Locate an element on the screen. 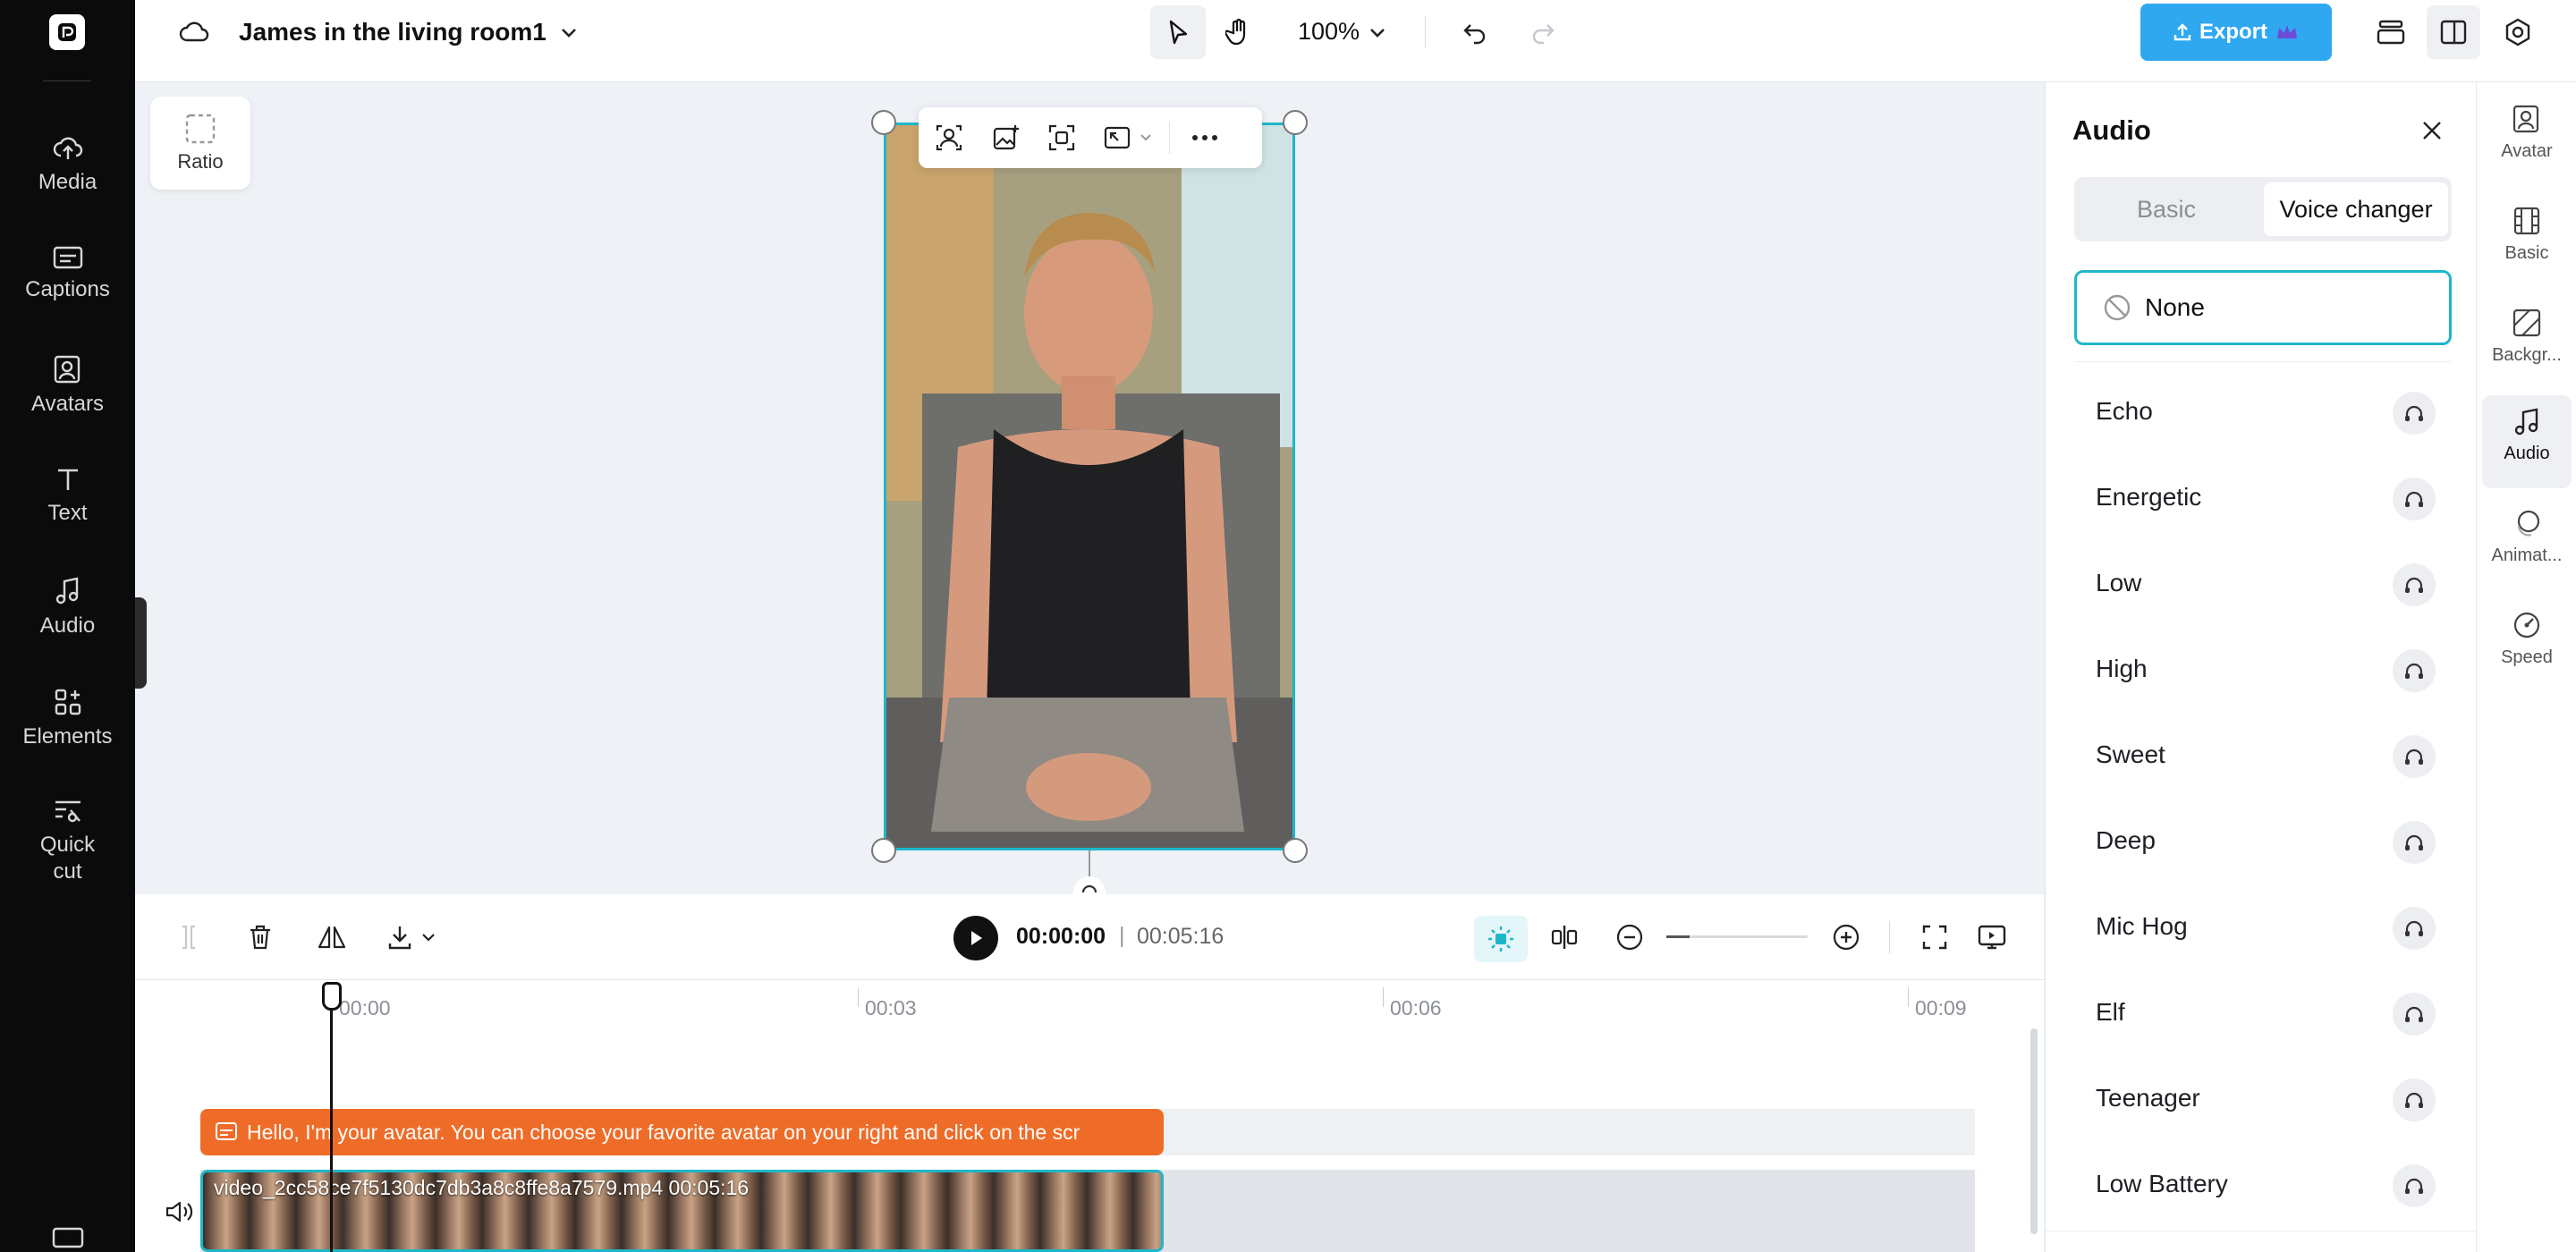 Image resolution: width=2576 pixels, height=1252 pixels. toggle-panel-button is located at coordinates (2453, 32).